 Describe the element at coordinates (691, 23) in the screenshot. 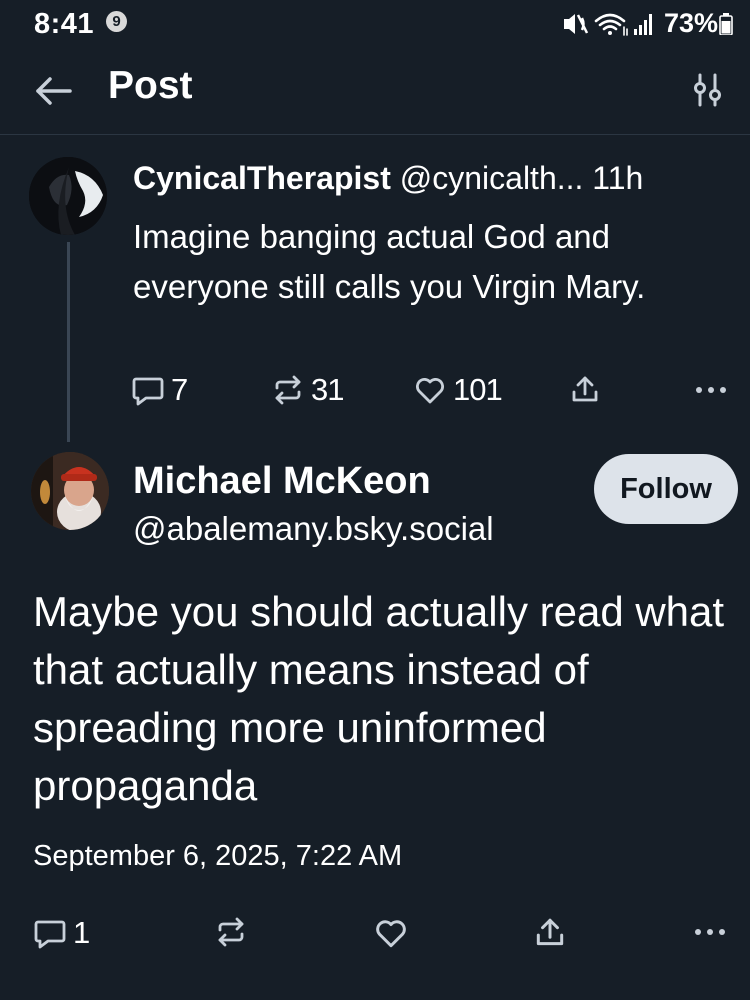

I see `battery-percentage: 73%` at that location.